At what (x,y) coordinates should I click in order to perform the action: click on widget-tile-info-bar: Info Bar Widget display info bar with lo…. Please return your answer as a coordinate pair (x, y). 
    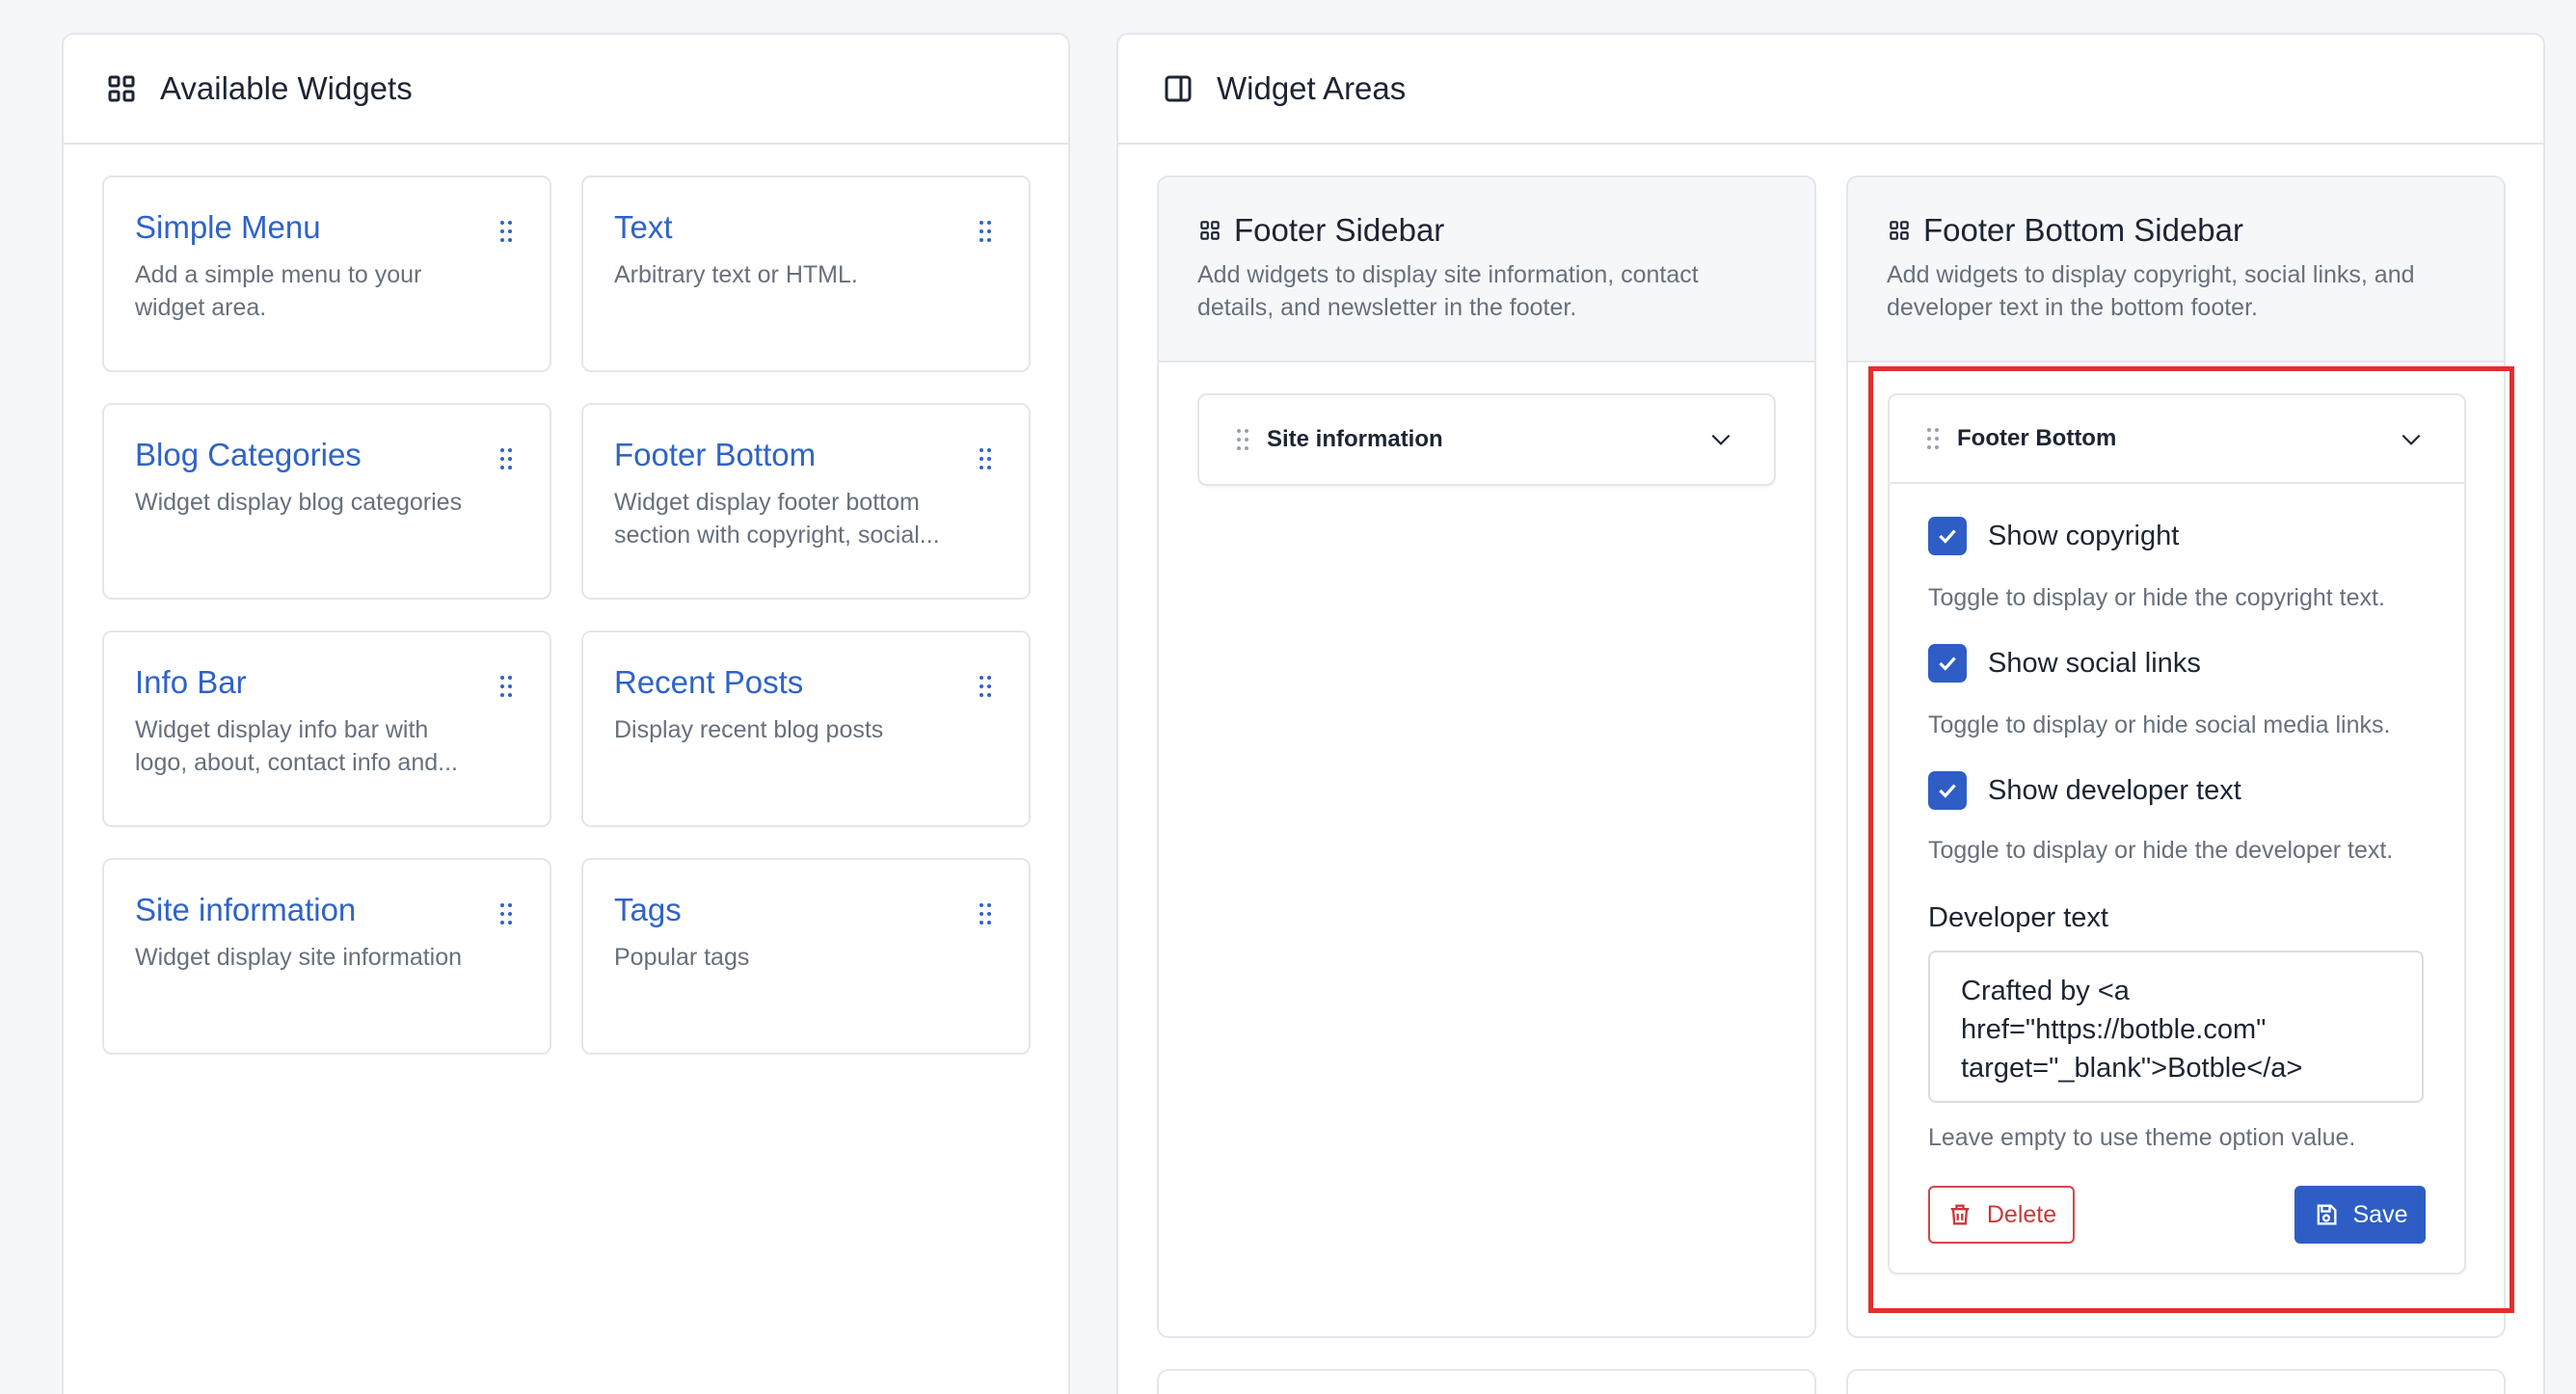
    Looking at the image, I should click on (327, 729).